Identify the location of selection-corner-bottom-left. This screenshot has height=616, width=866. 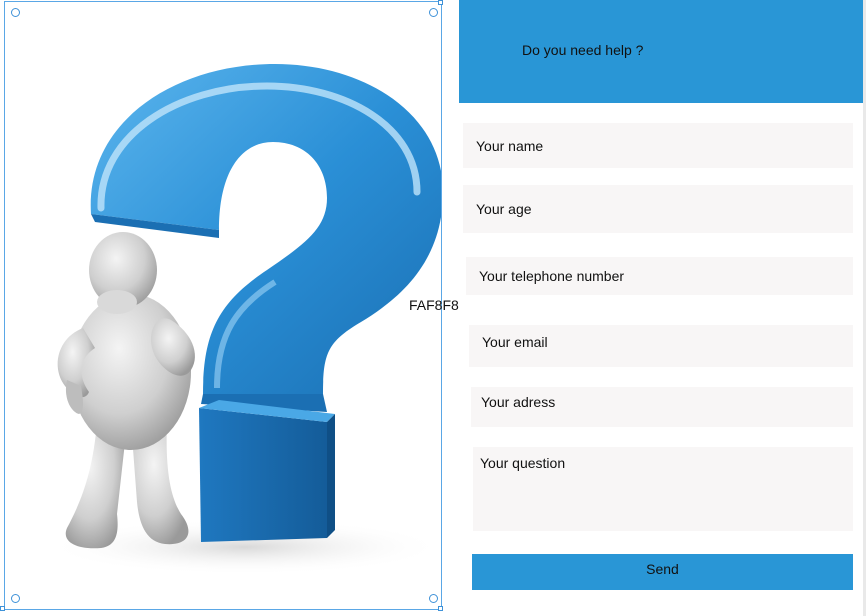
(2, 608).